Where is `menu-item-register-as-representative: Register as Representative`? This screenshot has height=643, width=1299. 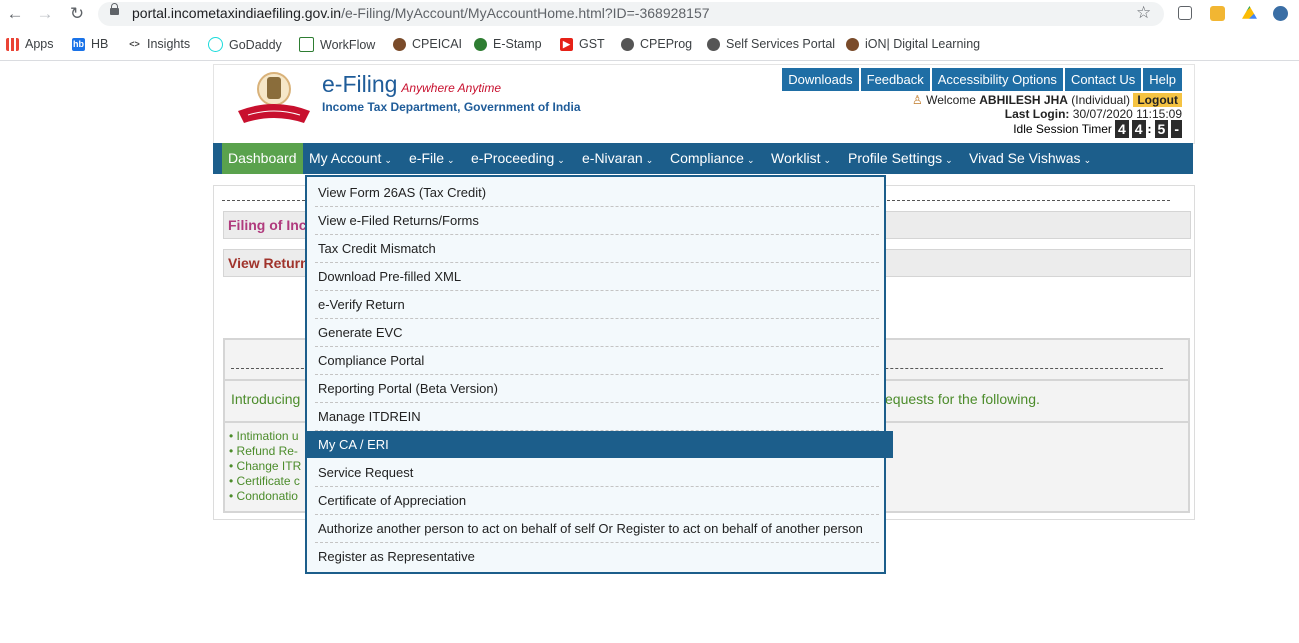
menu-item-register-as-representative: Register as Representative is located at coordinates (597, 556).